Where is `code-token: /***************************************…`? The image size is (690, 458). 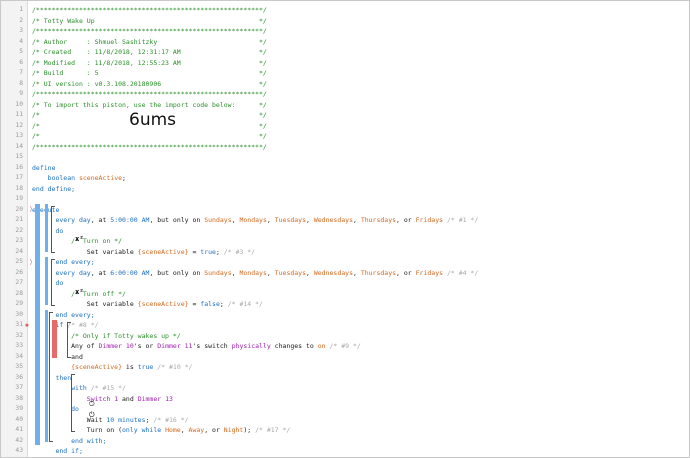
code-token: /***************************************… is located at coordinates (149, 31).